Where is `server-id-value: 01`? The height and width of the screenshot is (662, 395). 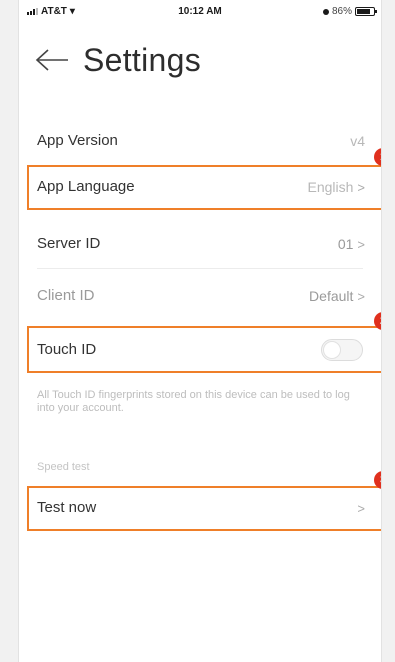
server-id-value: 01 is located at coordinates (345, 244).